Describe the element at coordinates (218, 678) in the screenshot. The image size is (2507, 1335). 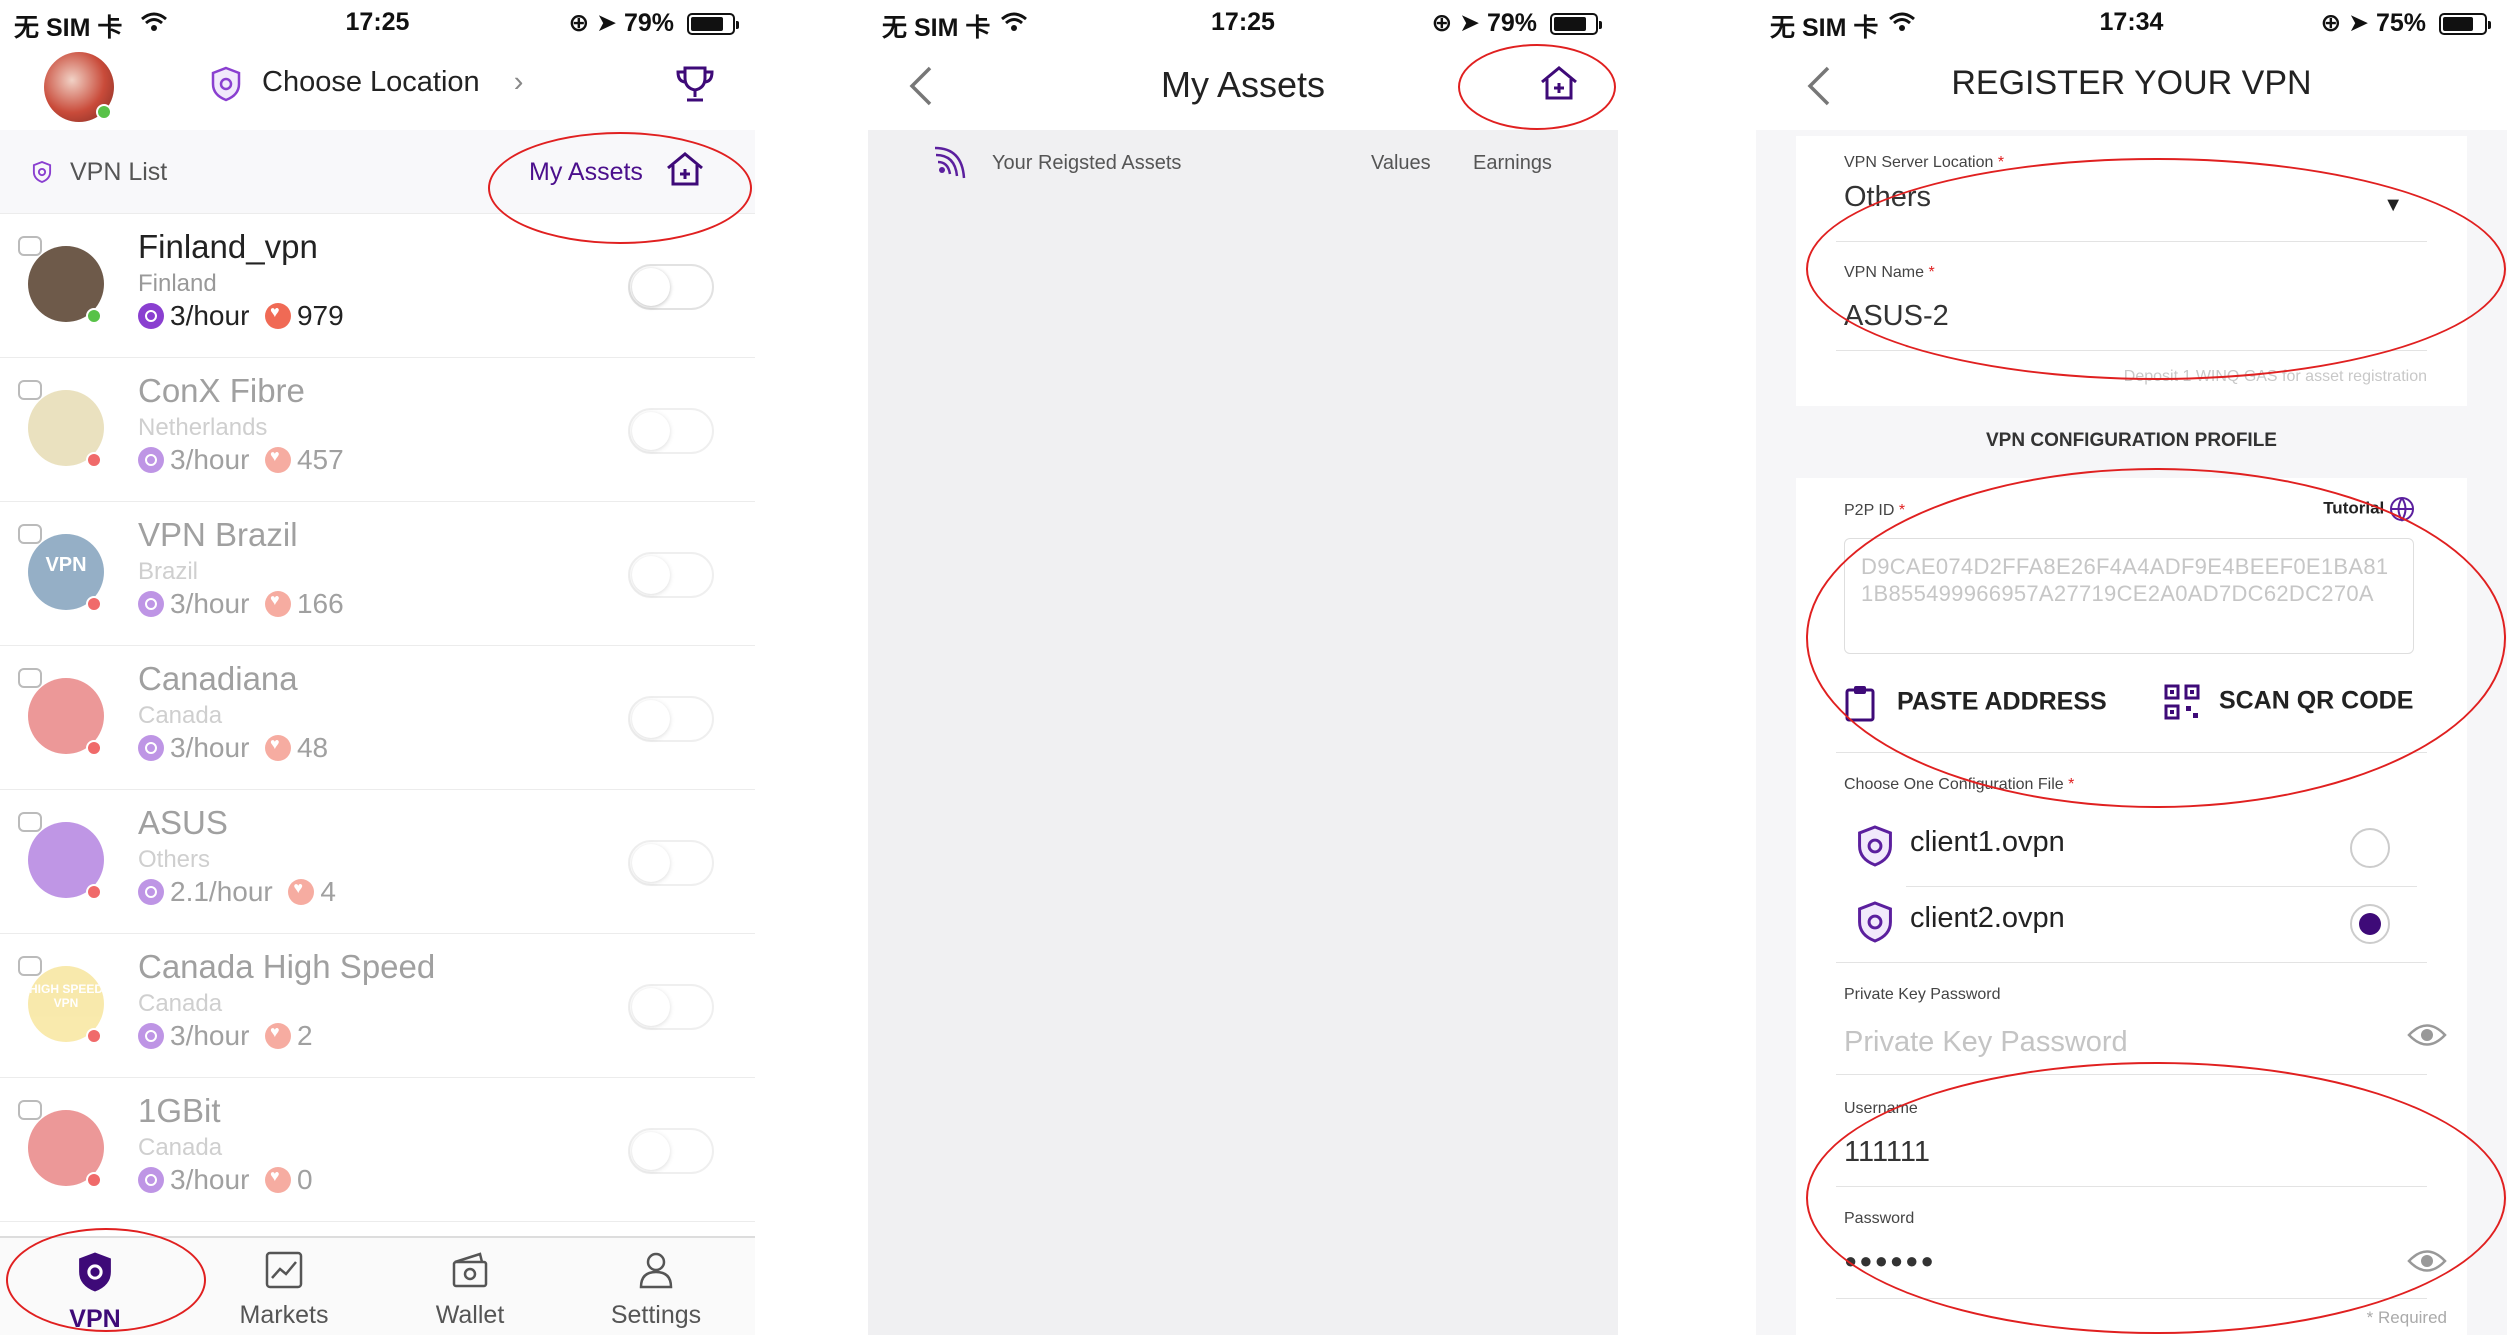
I see `vpn-name: Canadiana` at that location.